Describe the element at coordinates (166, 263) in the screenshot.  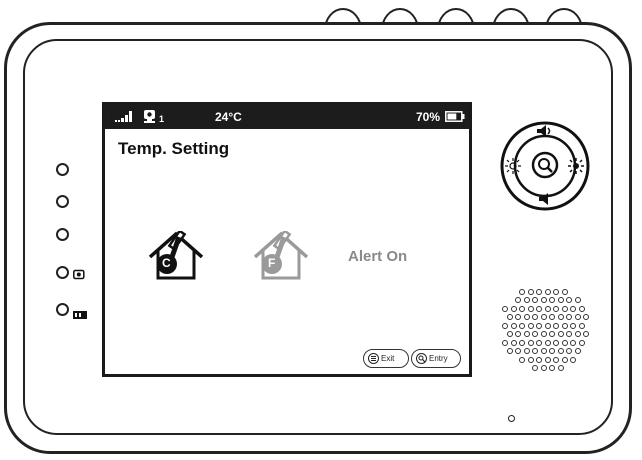
I see `celsius-letter: C` at that location.